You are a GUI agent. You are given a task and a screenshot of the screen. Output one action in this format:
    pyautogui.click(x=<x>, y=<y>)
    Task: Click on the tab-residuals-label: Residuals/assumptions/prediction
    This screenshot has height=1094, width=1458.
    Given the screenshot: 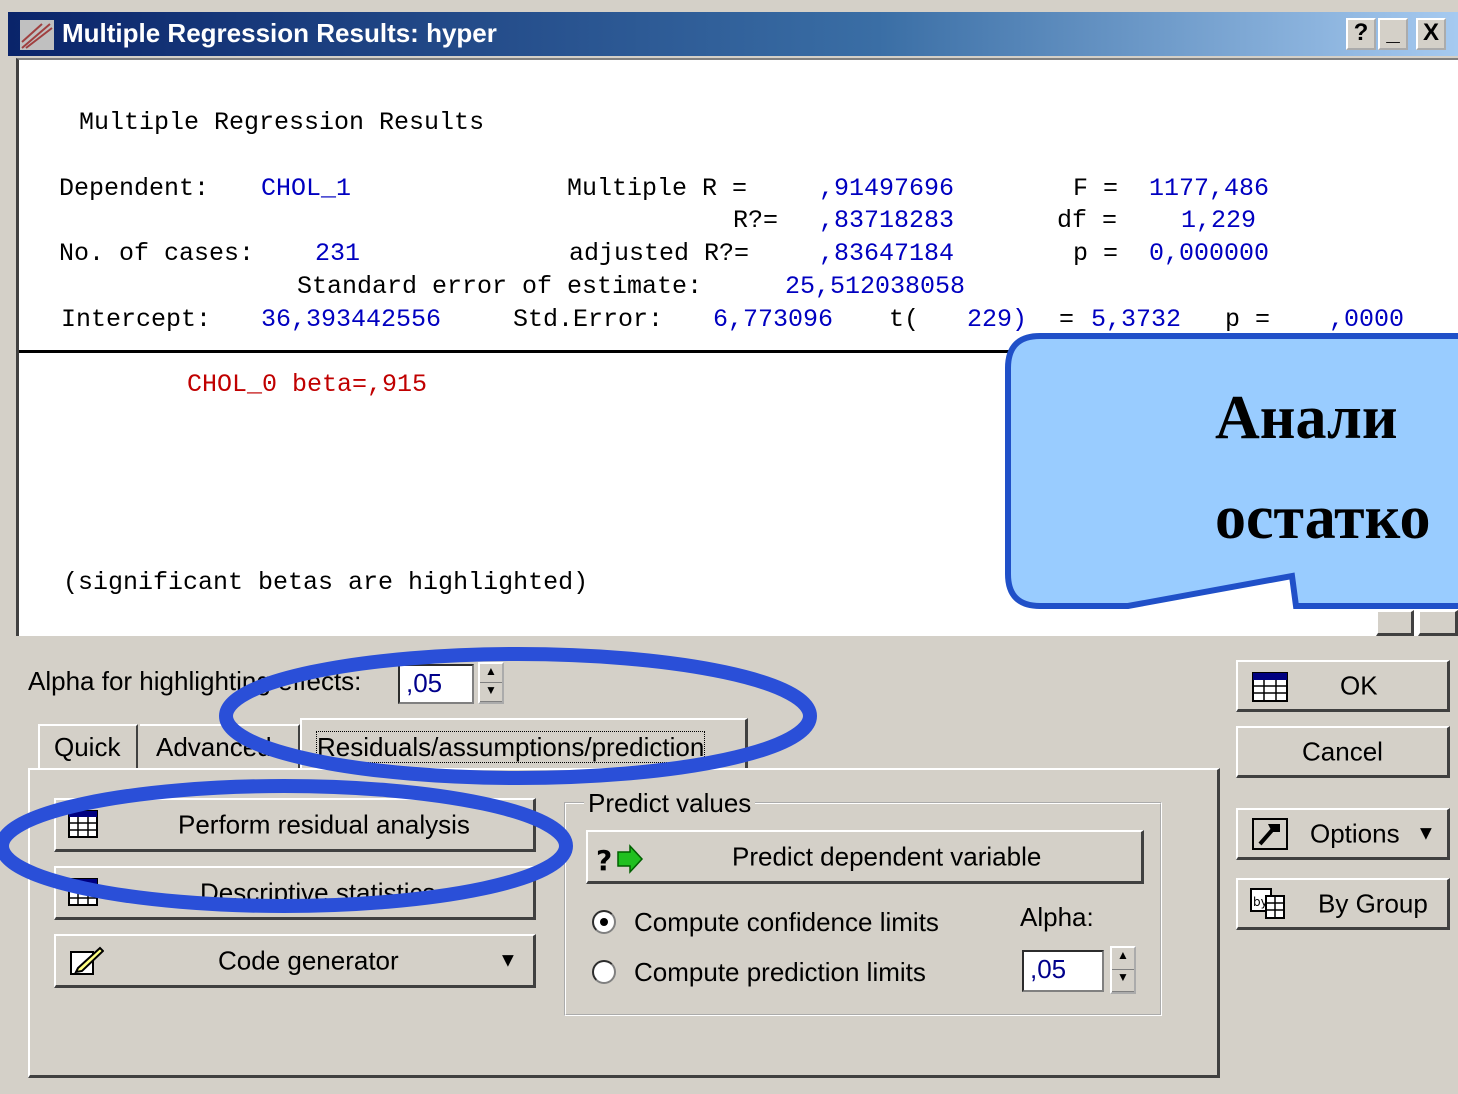 What is the action you would take?
    pyautogui.click(x=511, y=747)
    